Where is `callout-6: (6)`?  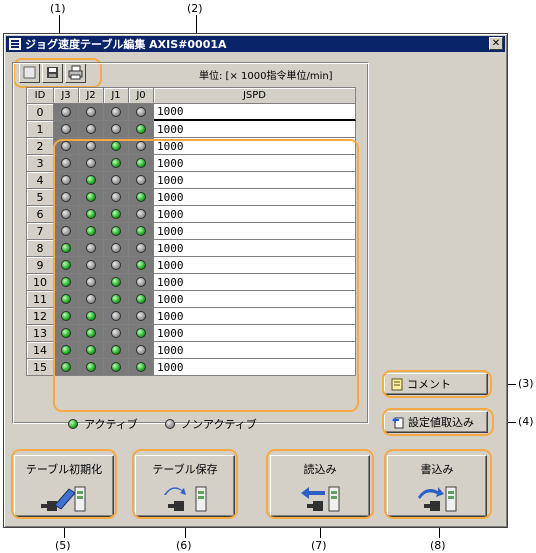 callout-6: (6) is located at coordinates (184, 545).